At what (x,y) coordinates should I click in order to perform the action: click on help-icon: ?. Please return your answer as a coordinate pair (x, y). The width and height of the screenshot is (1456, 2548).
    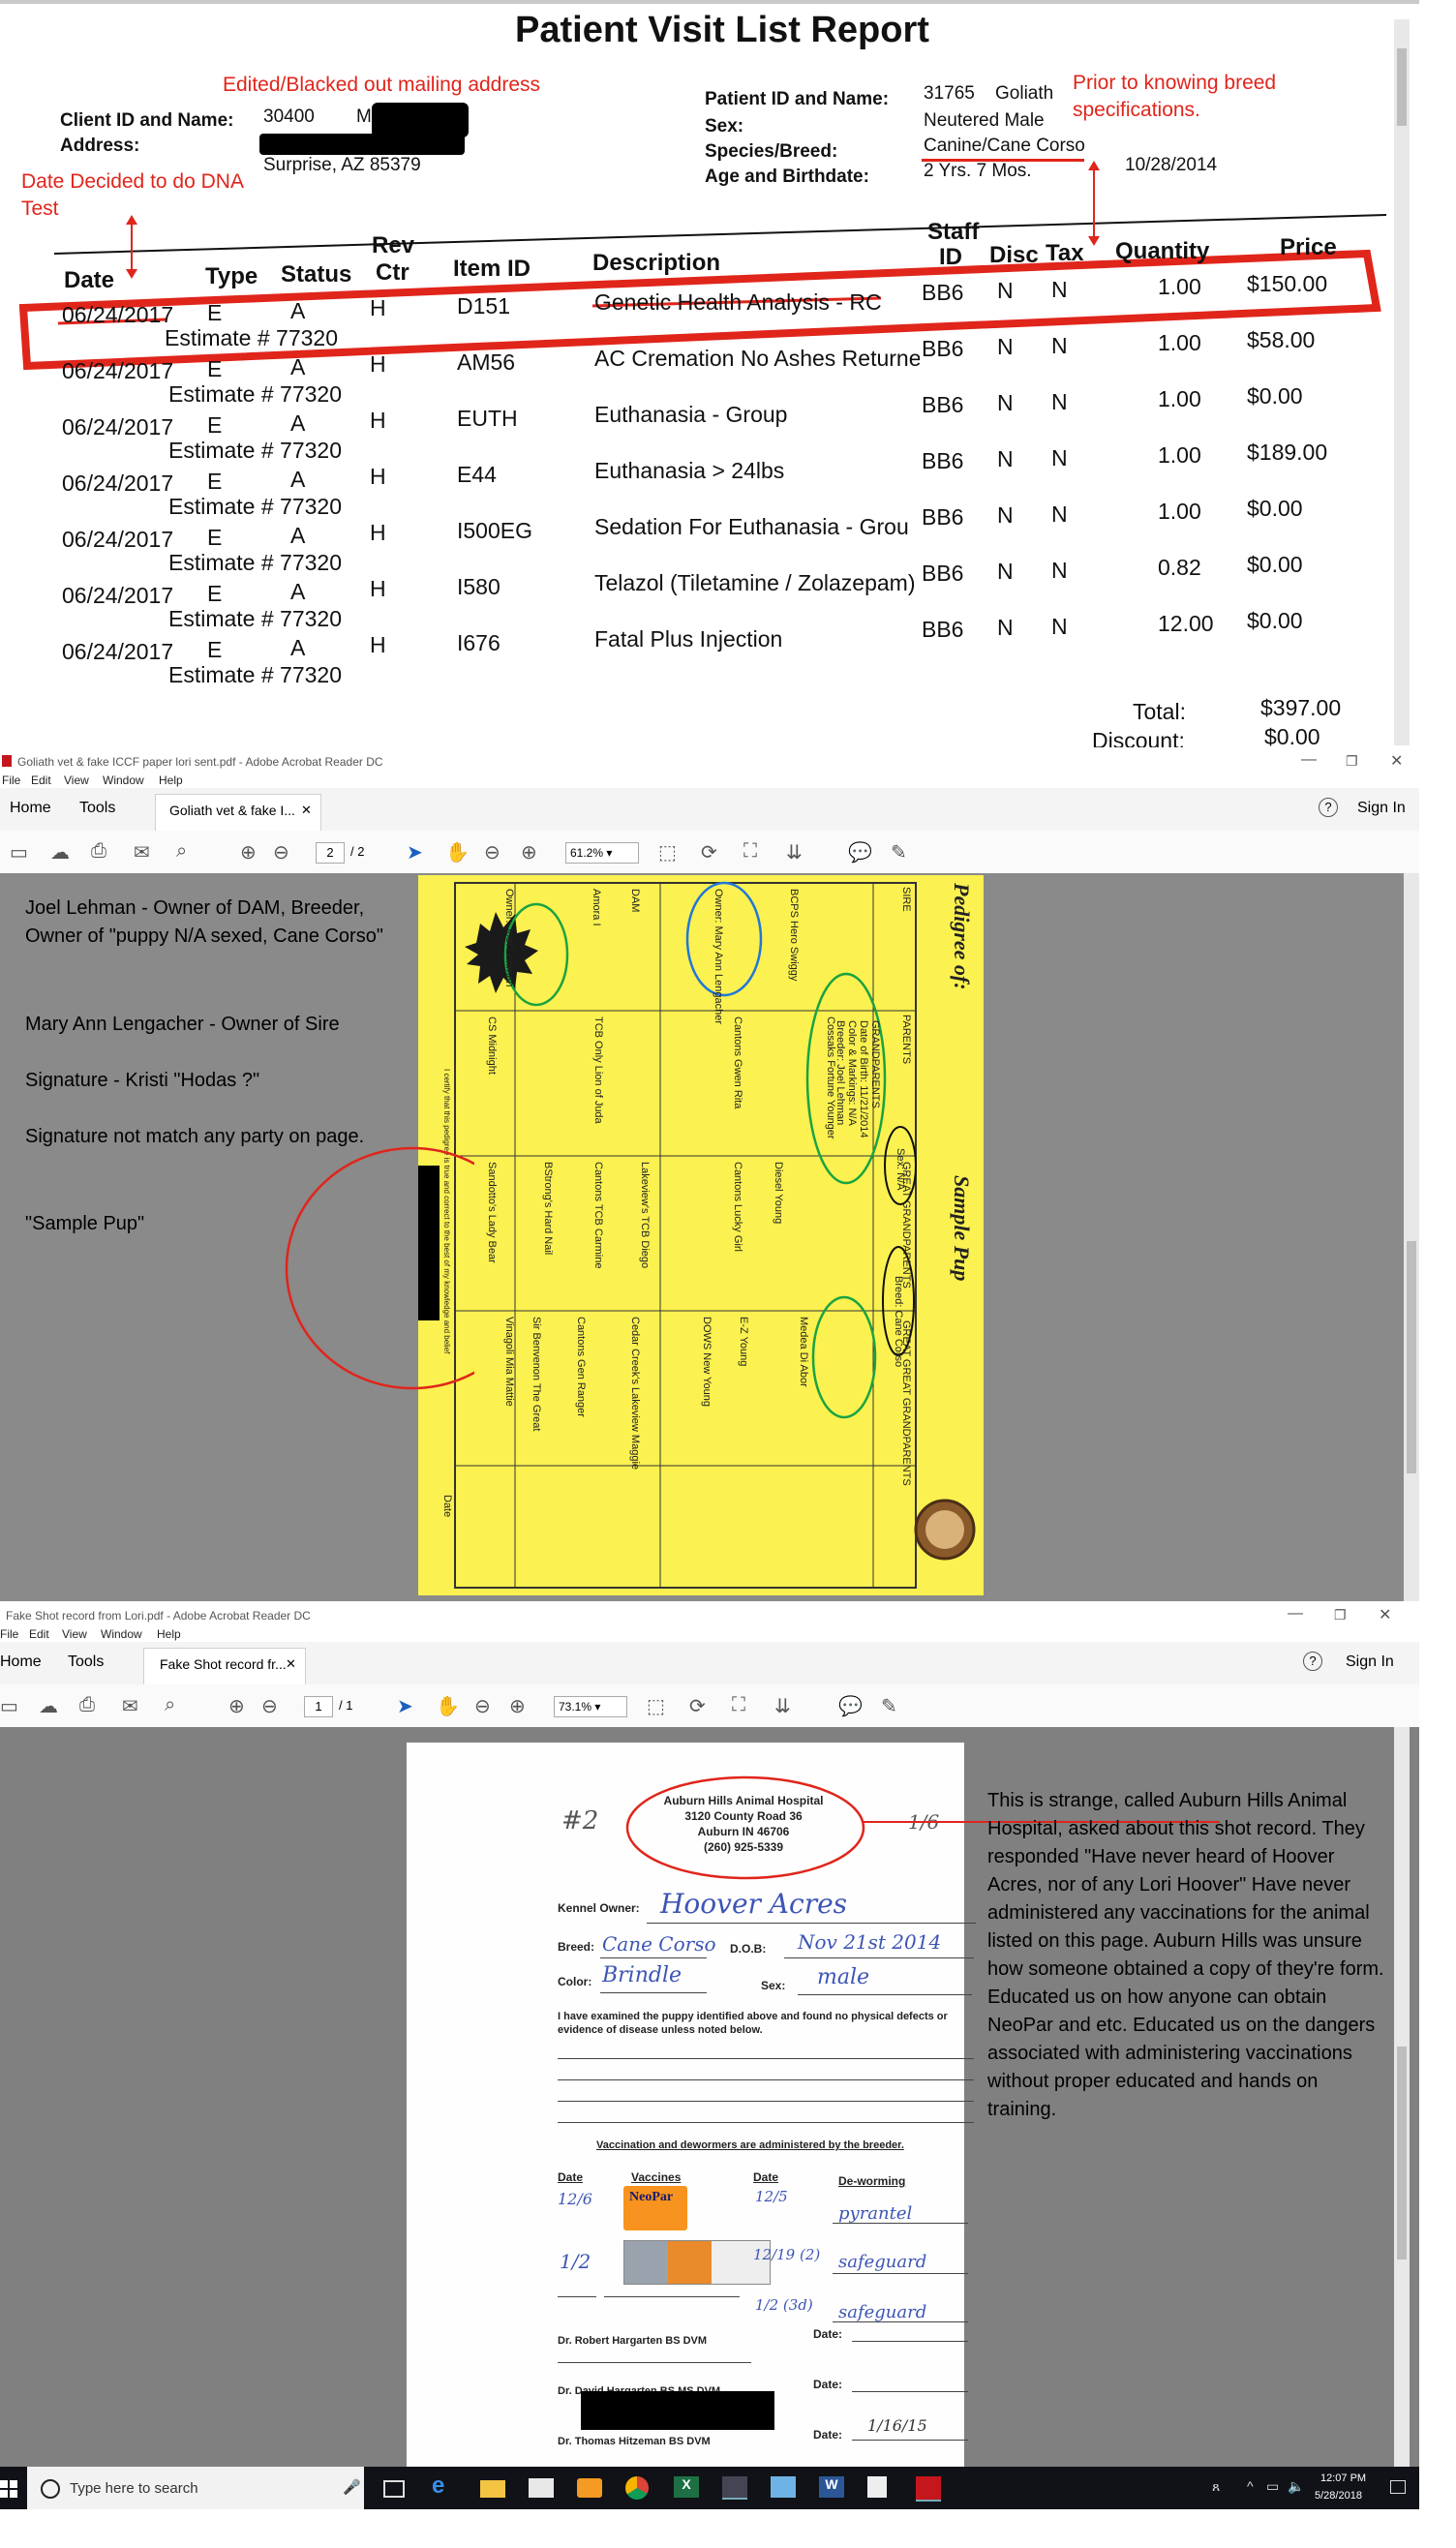
    Looking at the image, I should click on (1329, 808).